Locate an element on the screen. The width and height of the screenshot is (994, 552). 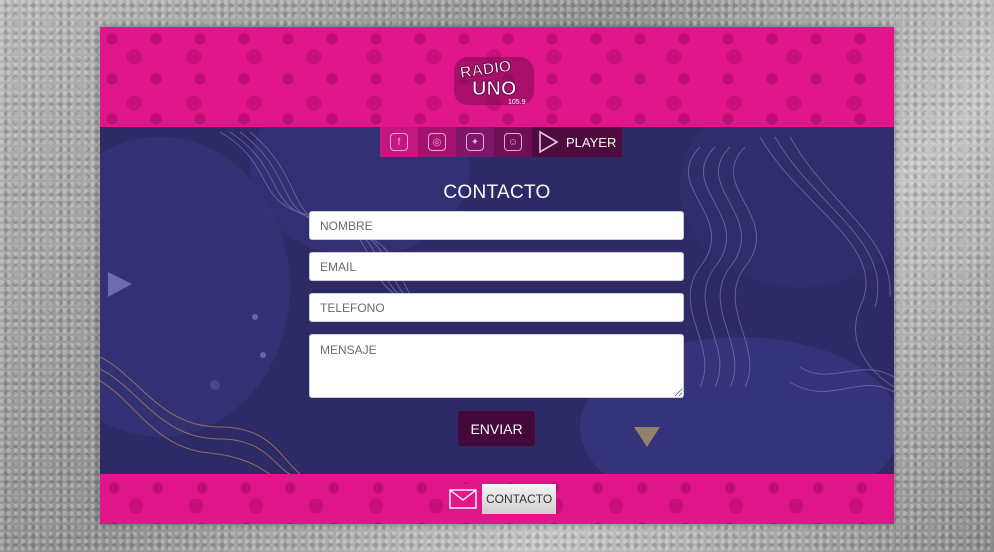
player-button: PLAYER is located at coordinates (577, 142).